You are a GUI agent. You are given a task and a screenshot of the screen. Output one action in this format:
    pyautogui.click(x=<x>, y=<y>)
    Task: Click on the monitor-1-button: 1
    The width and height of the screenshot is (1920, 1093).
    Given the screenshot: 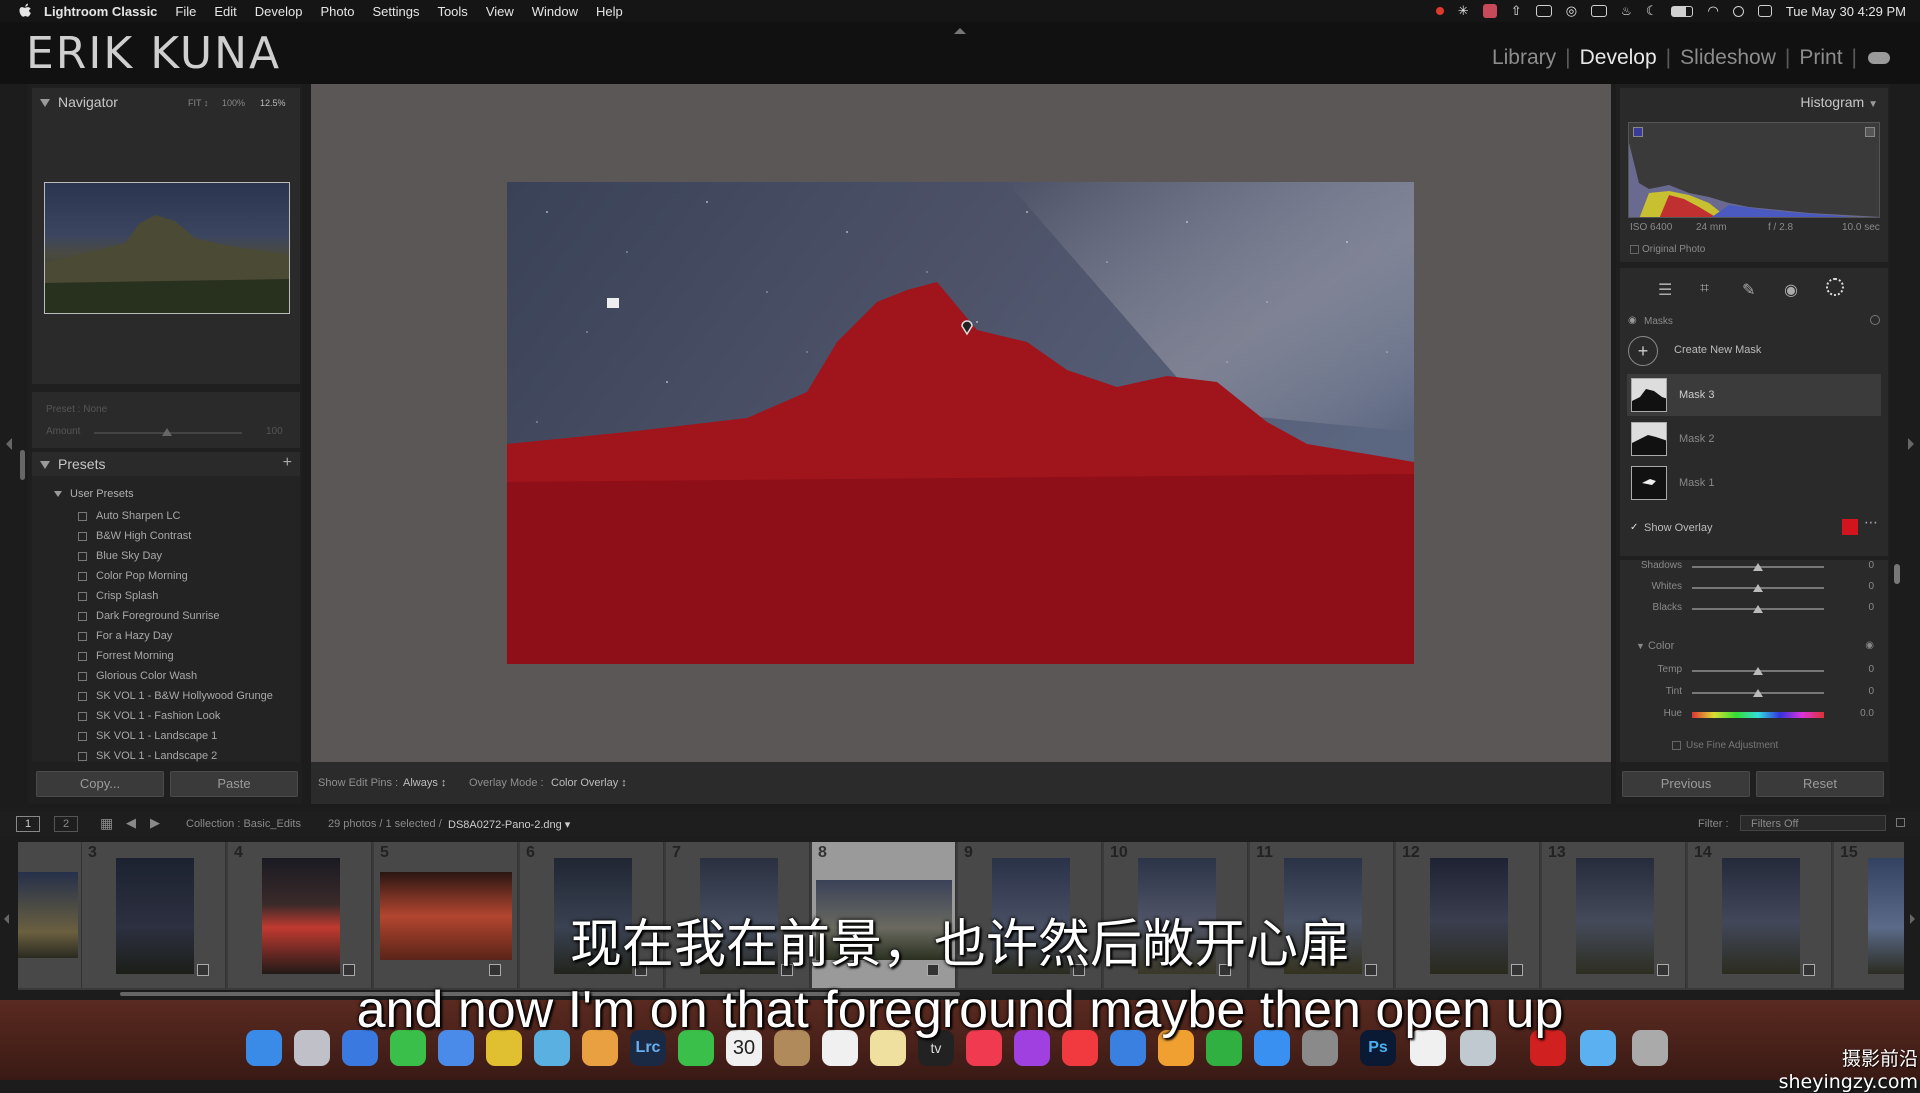 What is the action you would take?
    pyautogui.click(x=28, y=824)
    